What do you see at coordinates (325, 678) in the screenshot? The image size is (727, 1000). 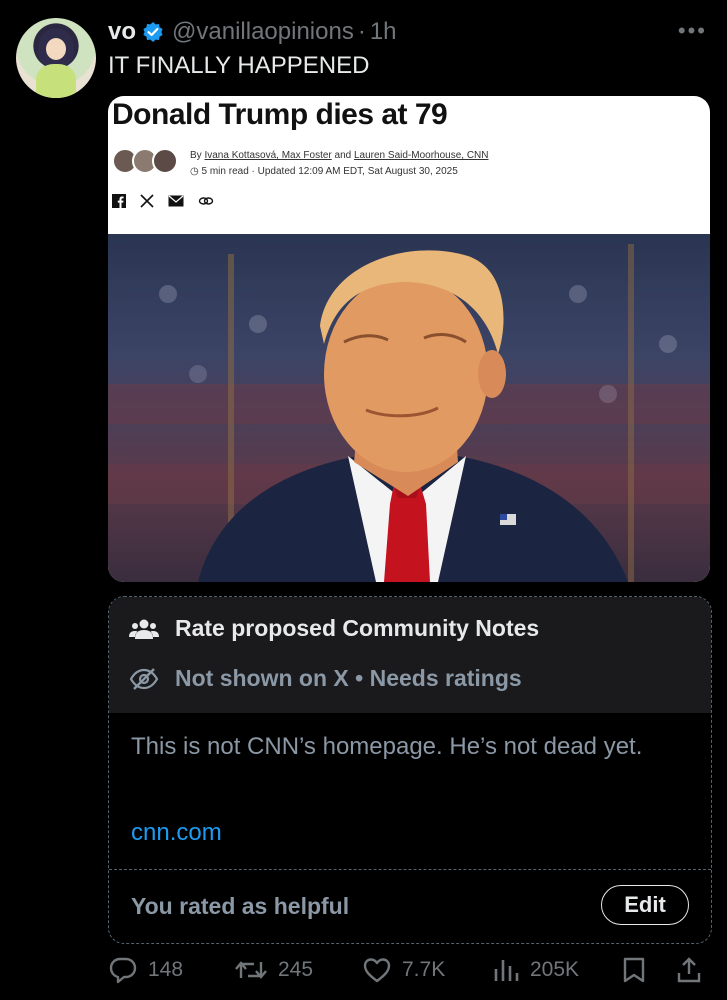 I see `note-status: Not shown on X • Needs ratings` at bounding box center [325, 678].